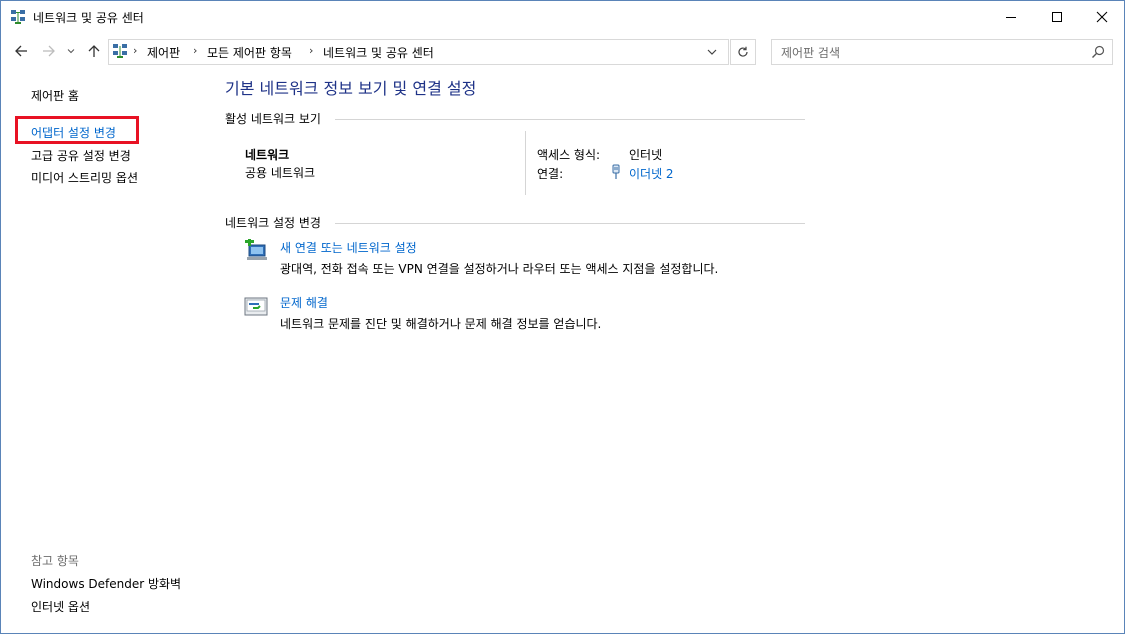 The image size is (1125, 634). Describe the element at coordinates (21, 51) in the screenshot. I see `back-button` at that location.